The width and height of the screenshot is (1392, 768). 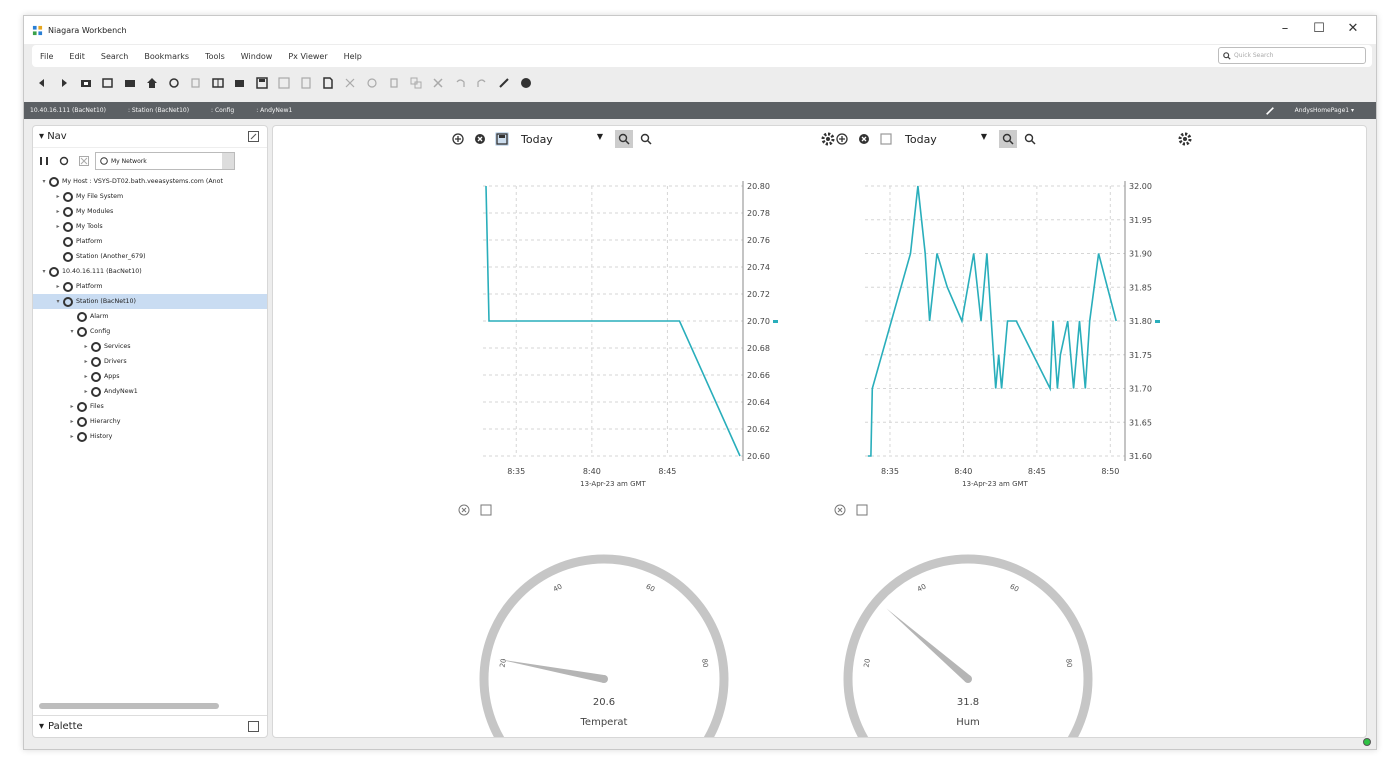 I want to click on forward-button, so click(x=64, y=83).